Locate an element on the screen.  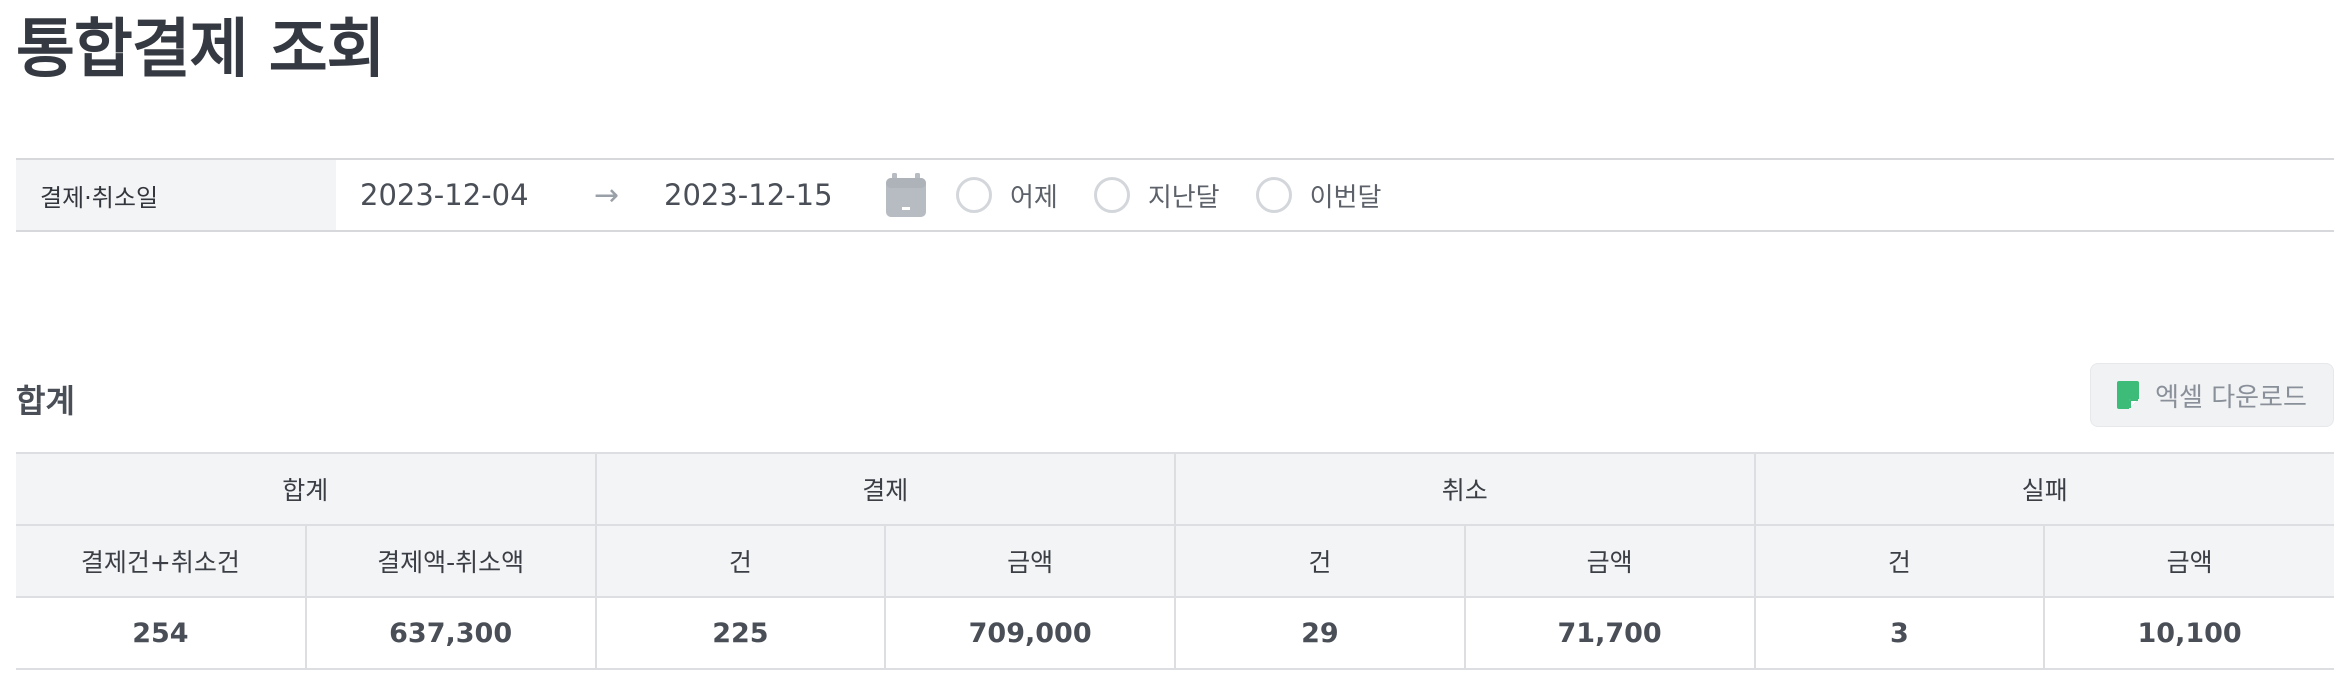
start-date-input is located at coordinates (465, 195).